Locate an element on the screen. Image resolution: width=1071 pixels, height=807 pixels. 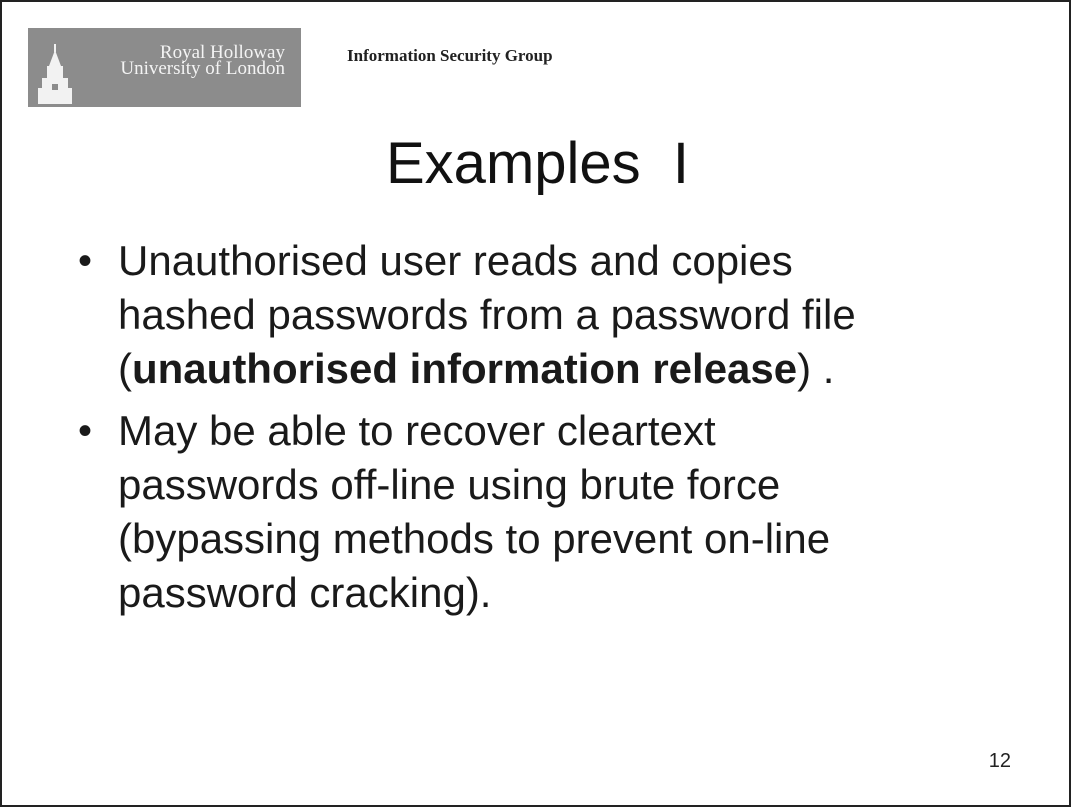
bullet-line: password cracking). is located at coordinates (305, 592).